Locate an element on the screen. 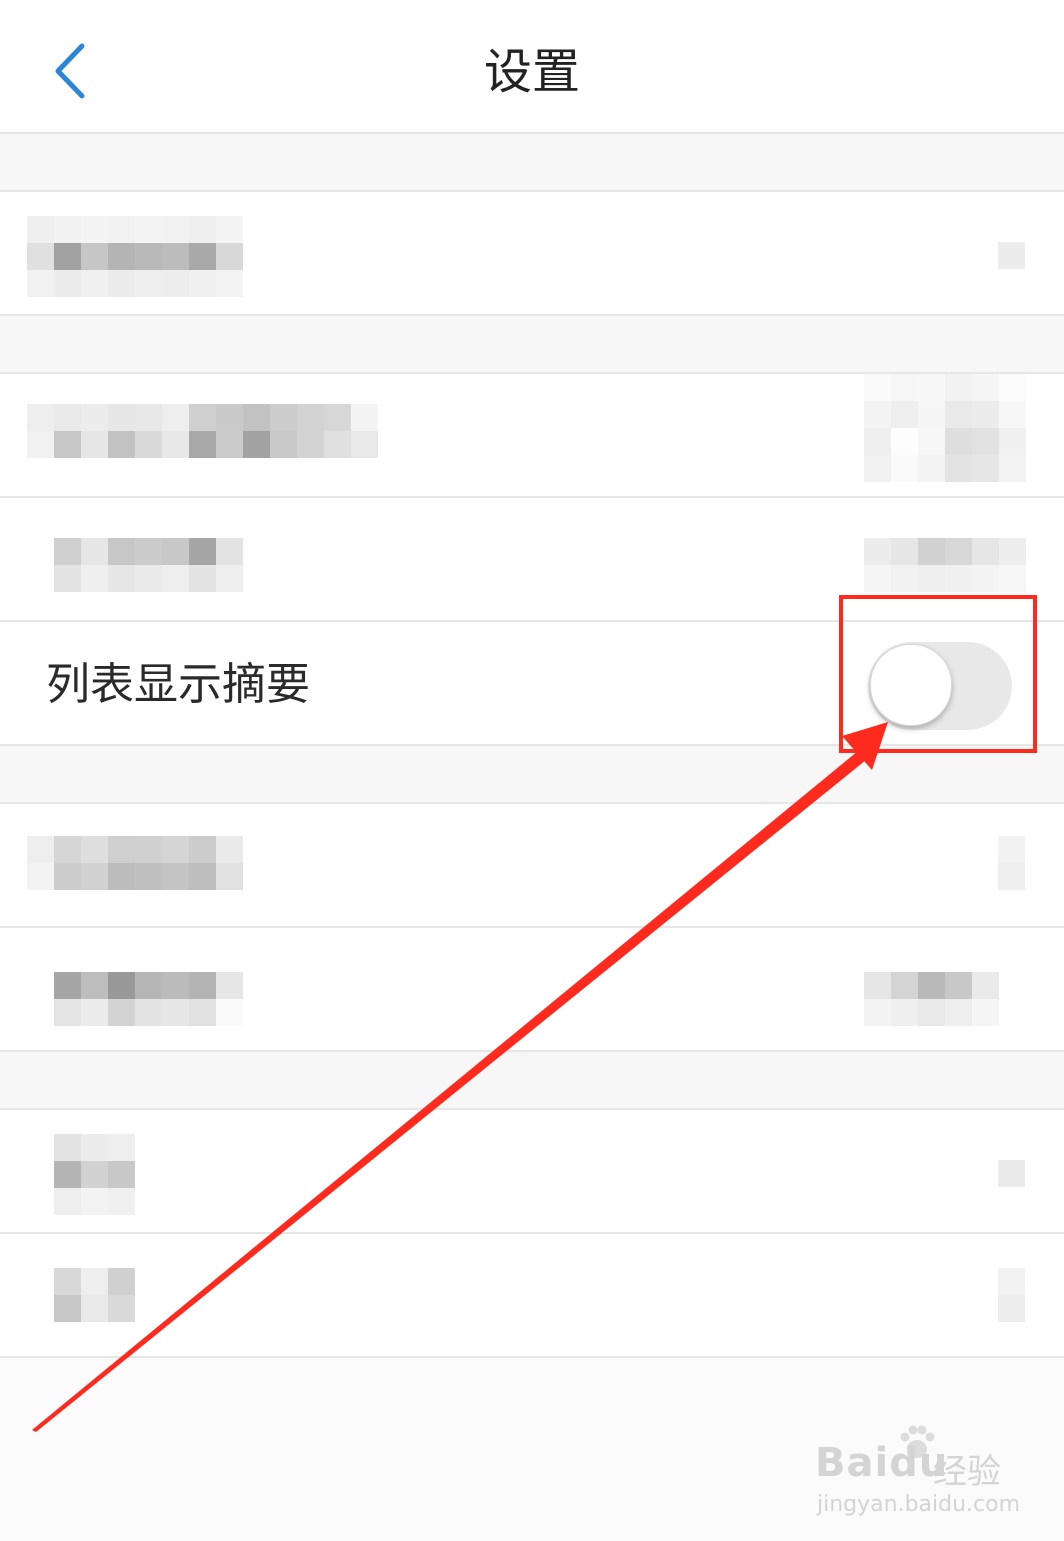  watermark-url: jingyan.baidu.com is located at coordinates (919, 1504).